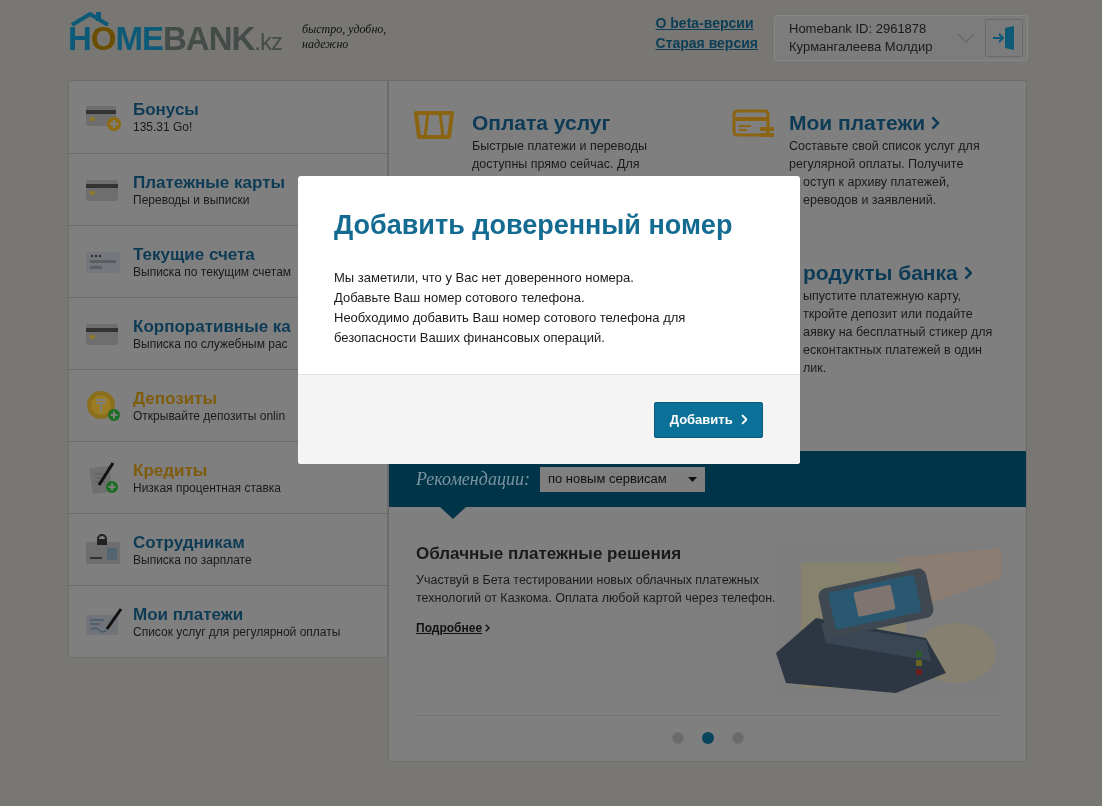  I want to click on sidebar-item-title: Кредиты, so click(171, 470).